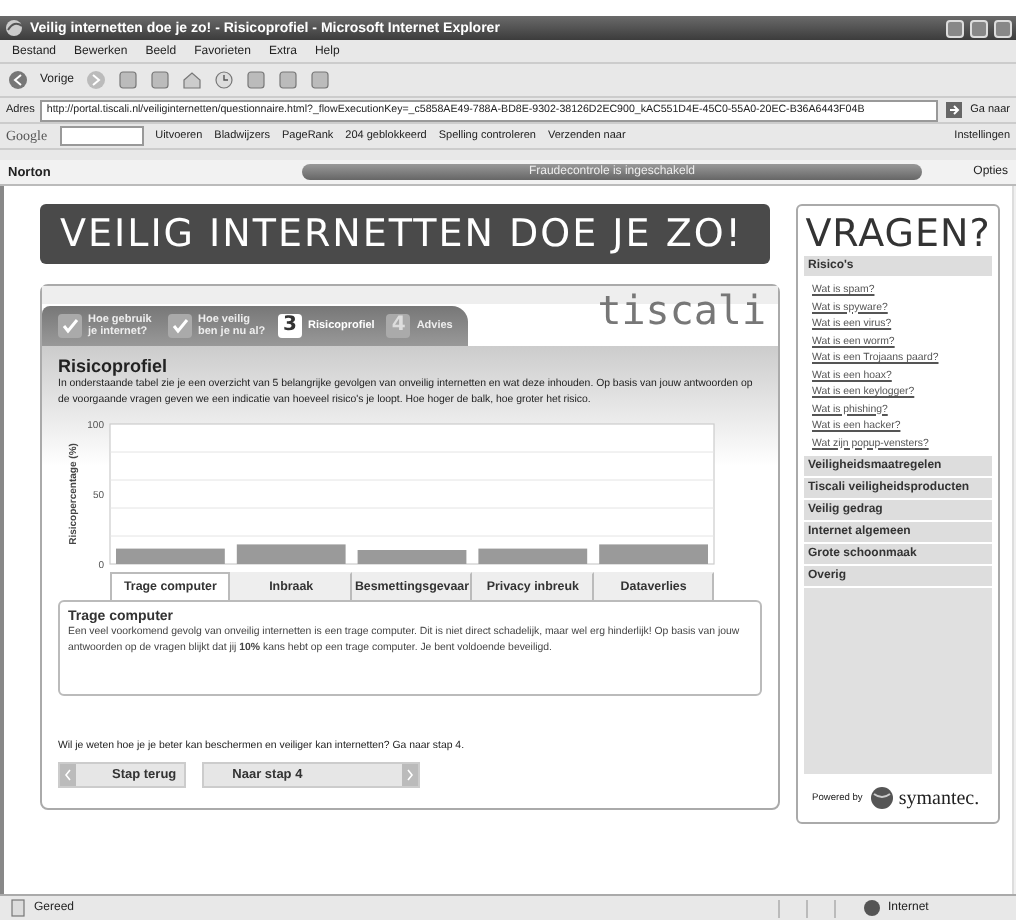  Describe the element at coordinates (872, 908) in the screenshot. I see `globe-icon` at that location.